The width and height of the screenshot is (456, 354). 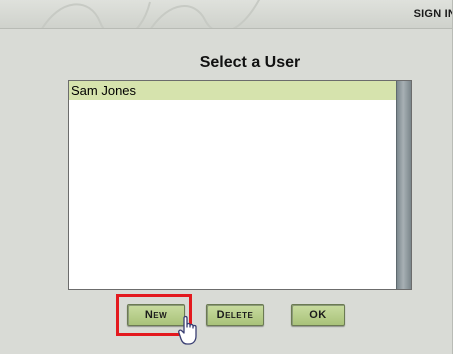 I want to click on decorative-swirl, so click(x=150, y=14).